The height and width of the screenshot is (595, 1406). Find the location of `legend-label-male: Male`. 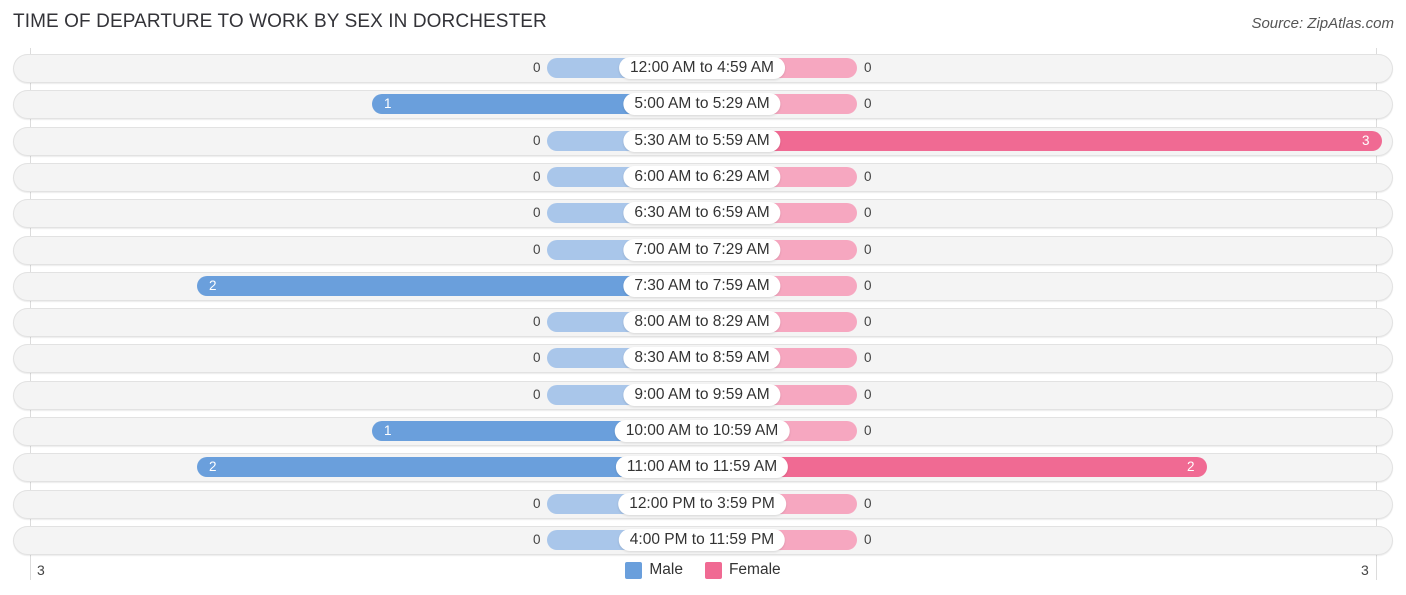

legend-label-male: Male is located at coordinates (666, 569).